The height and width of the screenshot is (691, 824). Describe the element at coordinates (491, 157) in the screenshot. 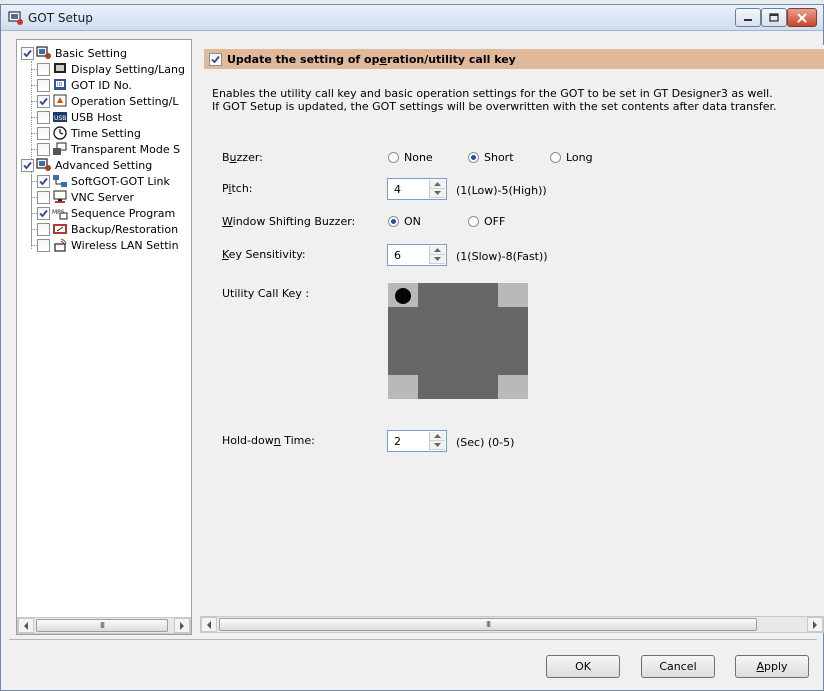

I see `buzzer-short-radio: Short` at that location.